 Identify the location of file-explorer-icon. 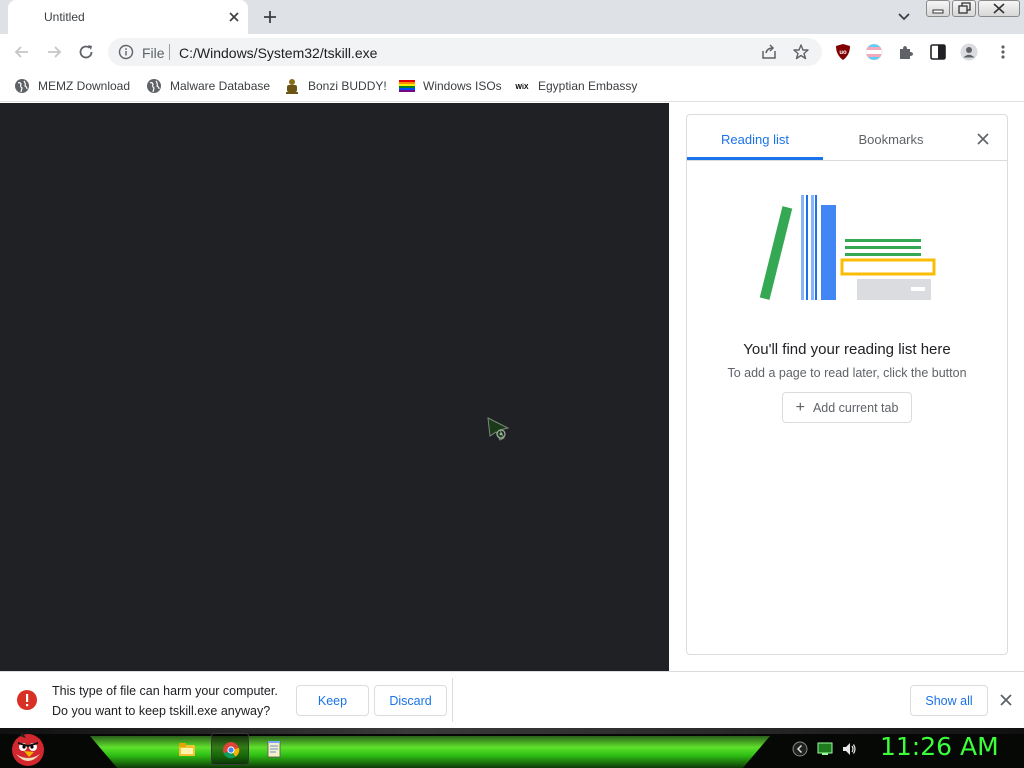
(187, 749).